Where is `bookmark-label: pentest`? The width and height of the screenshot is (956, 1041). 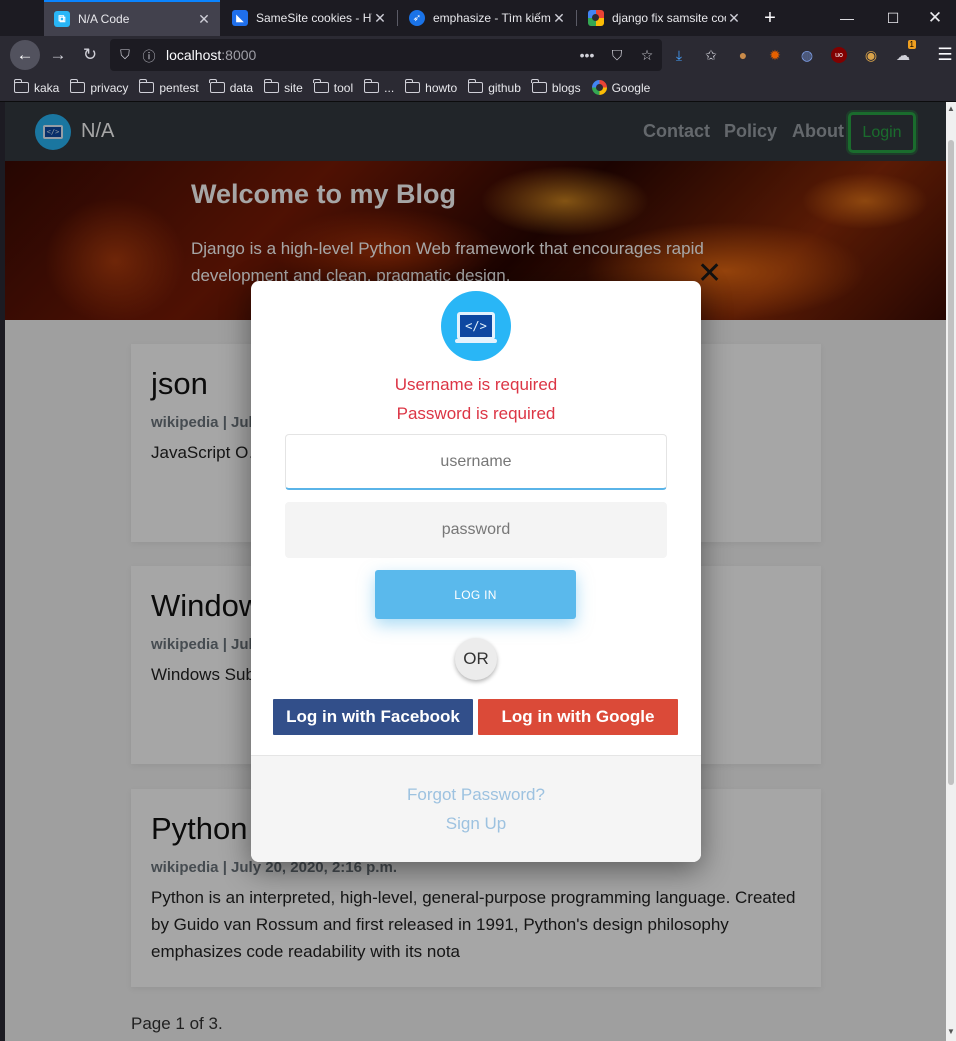
bookmark-label: pentest is located at coordinates (179, 87).